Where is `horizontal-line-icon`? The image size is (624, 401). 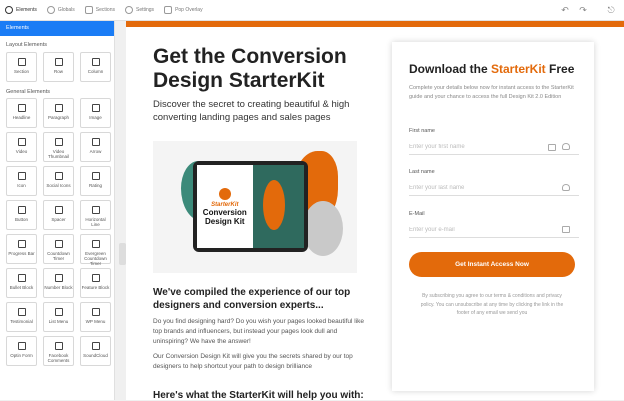 horizontal-line-icon is located at coordinates (95, 210).